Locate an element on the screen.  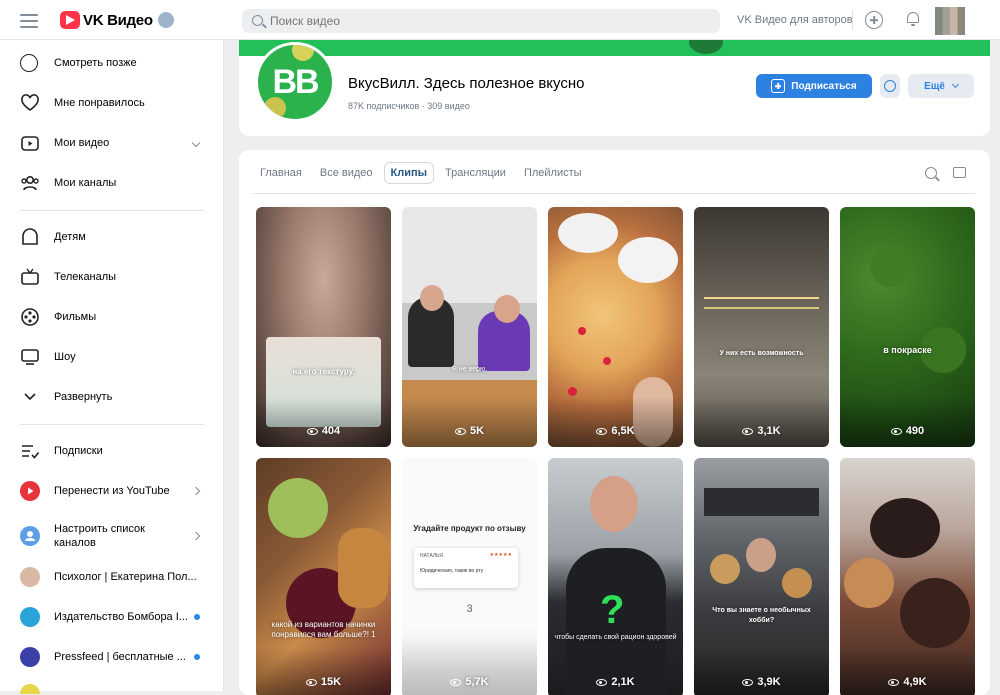
clip-card: на его текстуру. 404 is located at coordinates (323, 327).